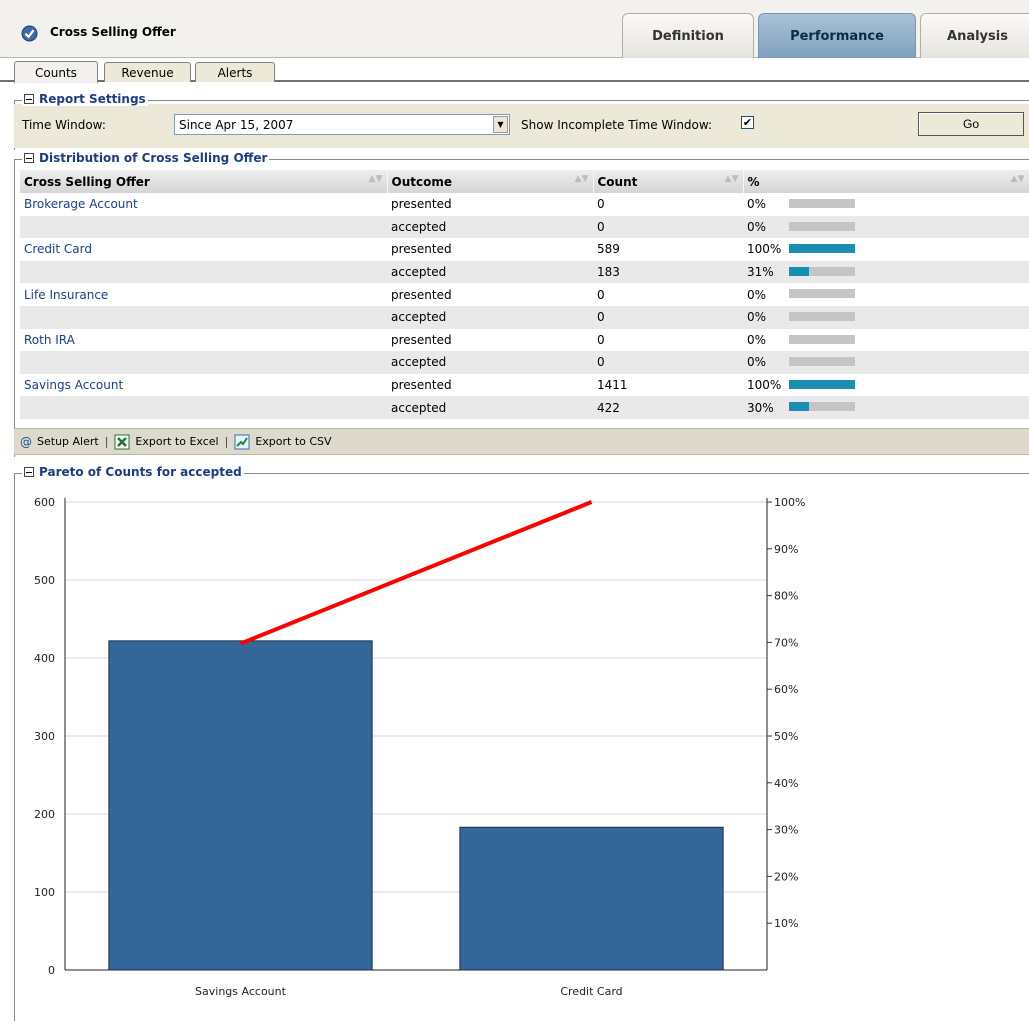  I want to click on column-header-pct-label: %, so click(753, 181).